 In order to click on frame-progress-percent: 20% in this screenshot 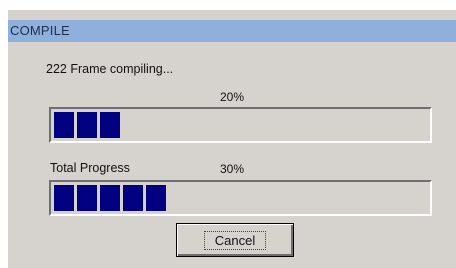, I will do `click(232, 97)`.